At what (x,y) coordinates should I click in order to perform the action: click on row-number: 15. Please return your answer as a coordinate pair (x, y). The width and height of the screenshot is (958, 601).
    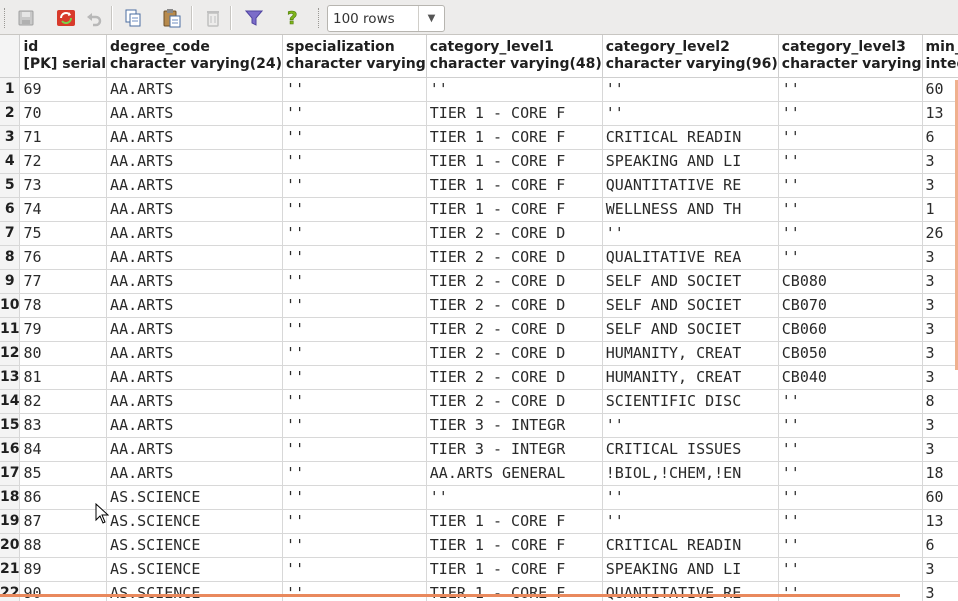
    Looking at the image, I should click on (10, 425).